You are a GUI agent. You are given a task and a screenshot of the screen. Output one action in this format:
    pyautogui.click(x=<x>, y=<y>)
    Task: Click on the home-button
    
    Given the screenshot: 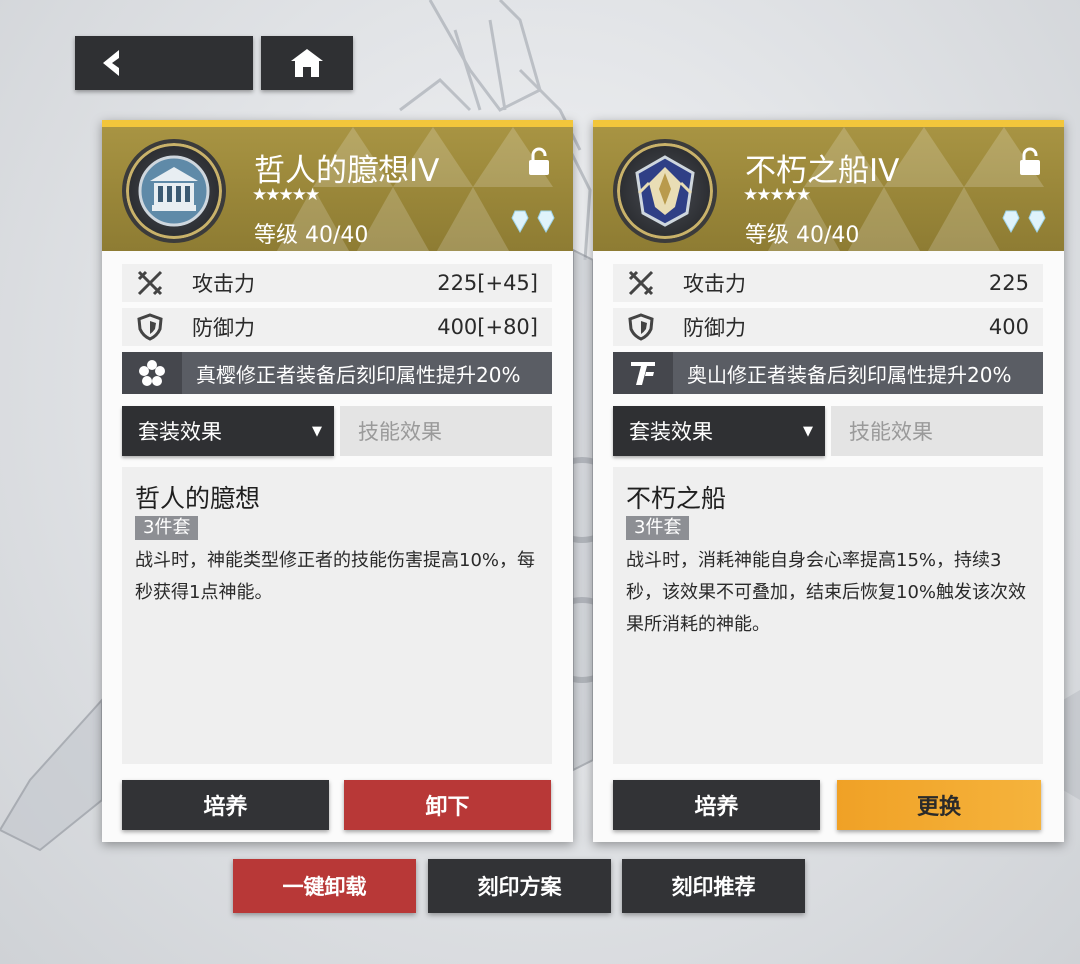 What is the action you would take?
    pyautogui.click(x=307, y=63)
    